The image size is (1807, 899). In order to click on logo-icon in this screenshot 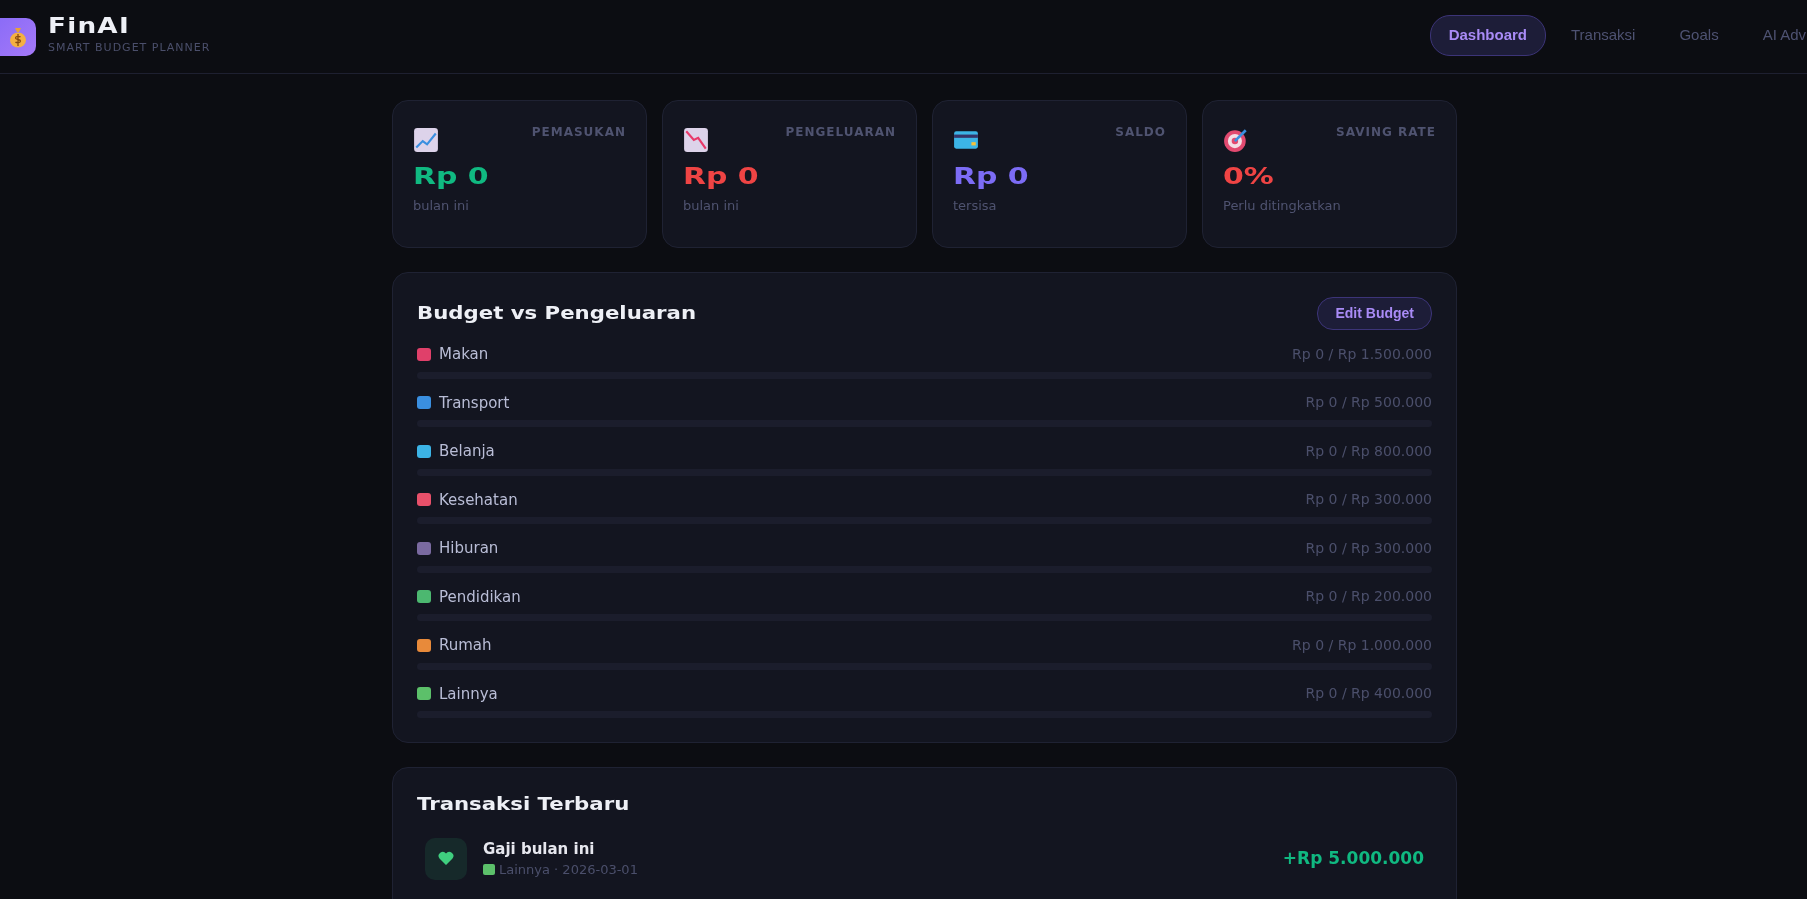, I will do `click(18, 36)`.